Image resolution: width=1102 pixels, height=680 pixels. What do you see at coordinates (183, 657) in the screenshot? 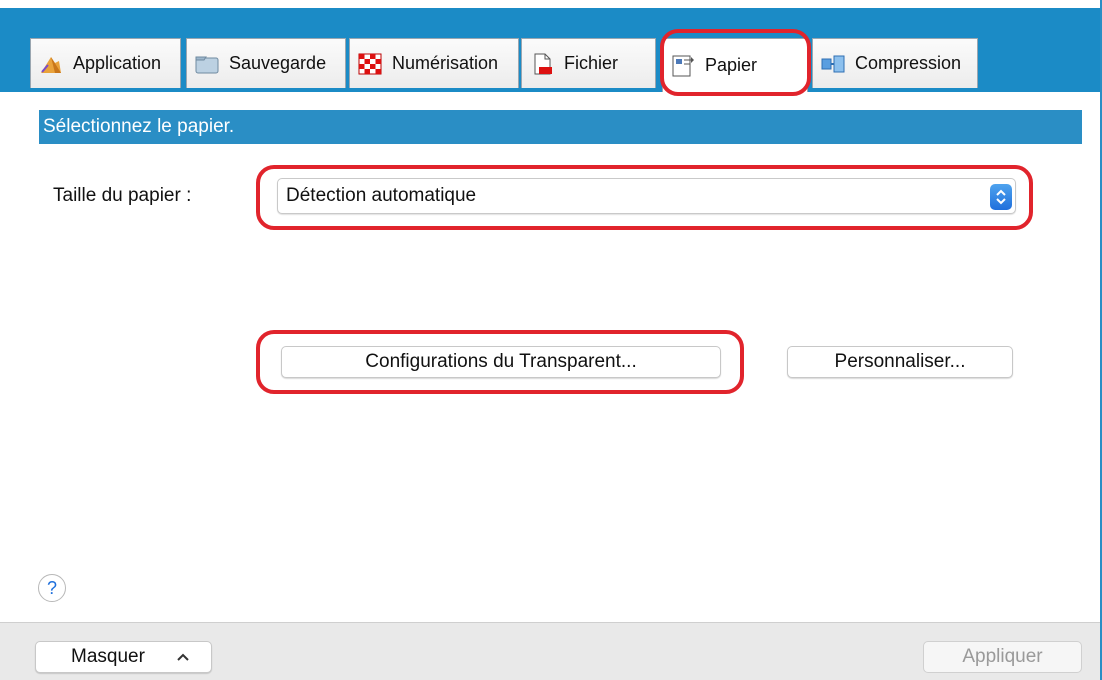
I see `chevron-up-icon` at bounding box center [183, 657].